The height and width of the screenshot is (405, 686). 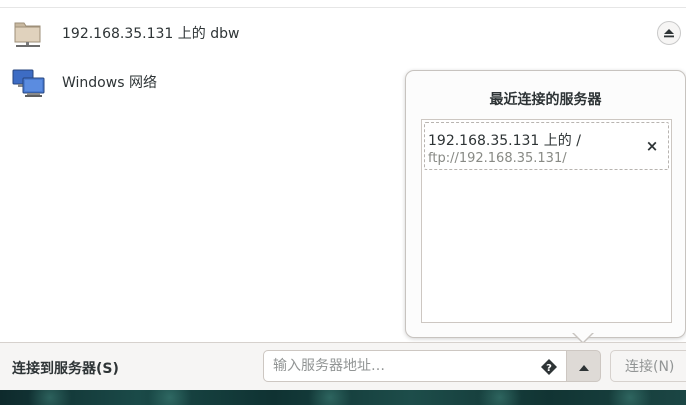 I want to click on place-label: Windows 网络, so click(x=109, y=83).